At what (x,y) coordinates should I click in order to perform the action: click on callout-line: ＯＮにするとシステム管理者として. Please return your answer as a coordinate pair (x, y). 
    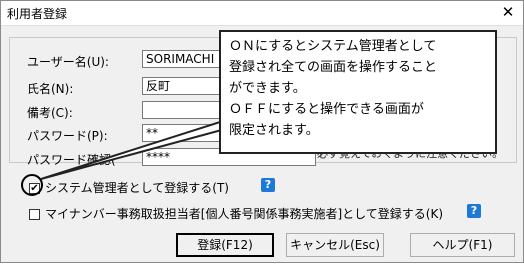
    Looking at the image, I should click on (333, 46).